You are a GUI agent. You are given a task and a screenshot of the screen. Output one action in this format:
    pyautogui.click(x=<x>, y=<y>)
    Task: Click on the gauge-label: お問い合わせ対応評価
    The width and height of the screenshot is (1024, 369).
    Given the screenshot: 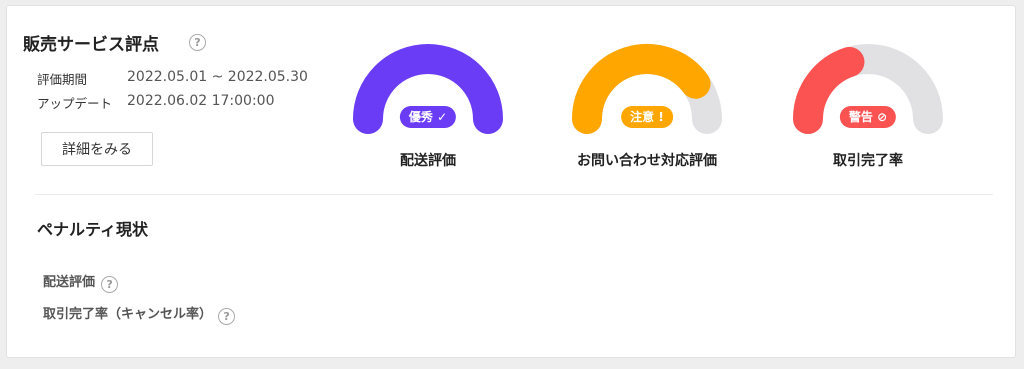 What is the action you would take?
    pyautogui.click(x=647, y=161)
    